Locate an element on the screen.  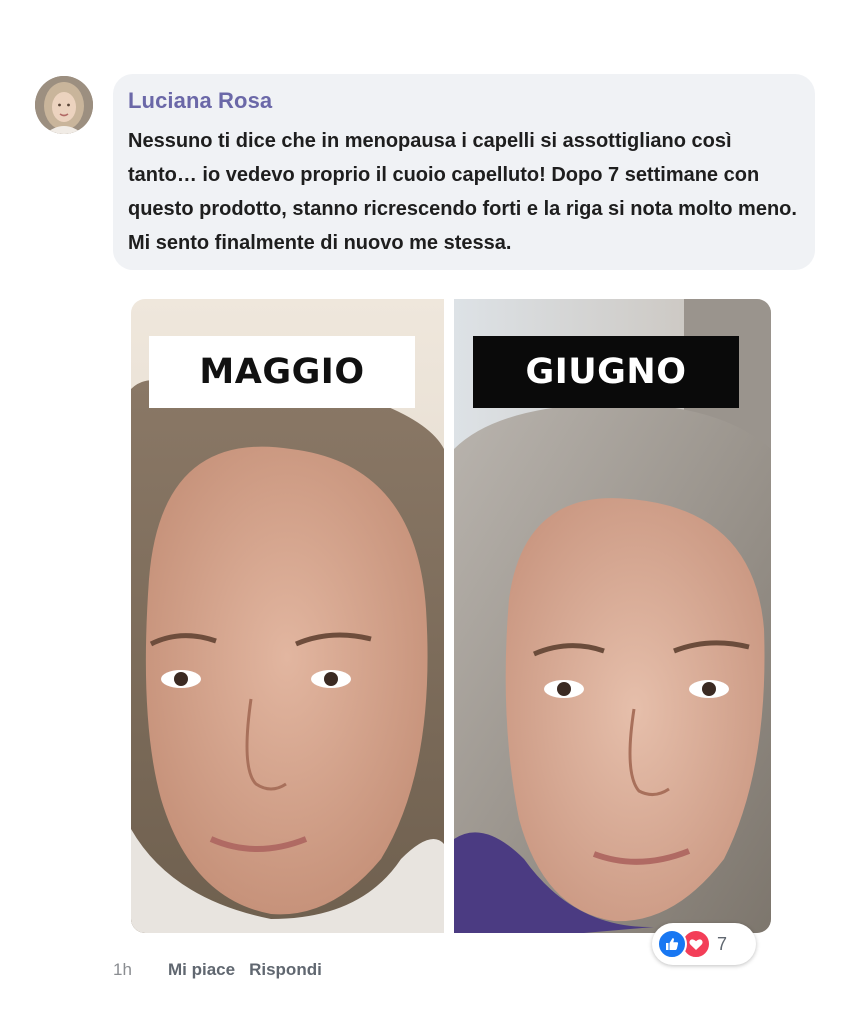
comment-timestamp: 1h is located at coordinates (140, 970).